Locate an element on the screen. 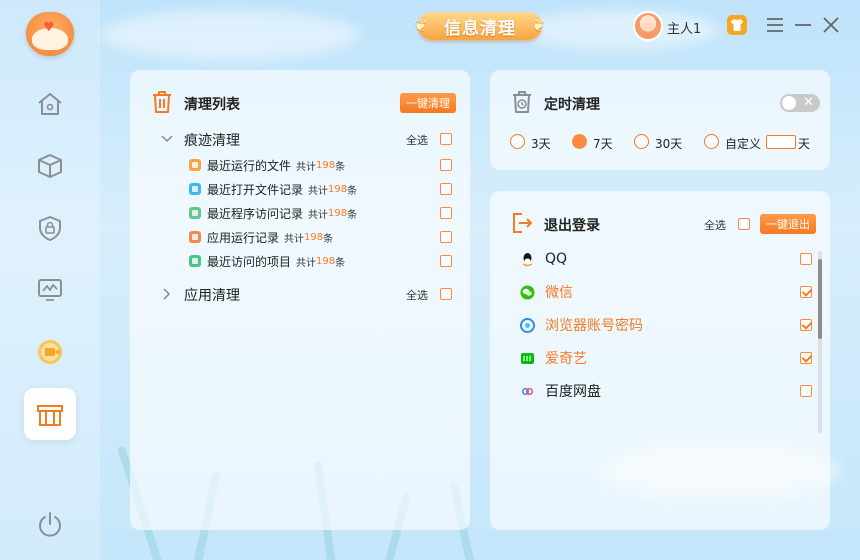 The width and height of the screenshot is (860, 560). scrollbar-thumb is located at coordinates (820, 299).